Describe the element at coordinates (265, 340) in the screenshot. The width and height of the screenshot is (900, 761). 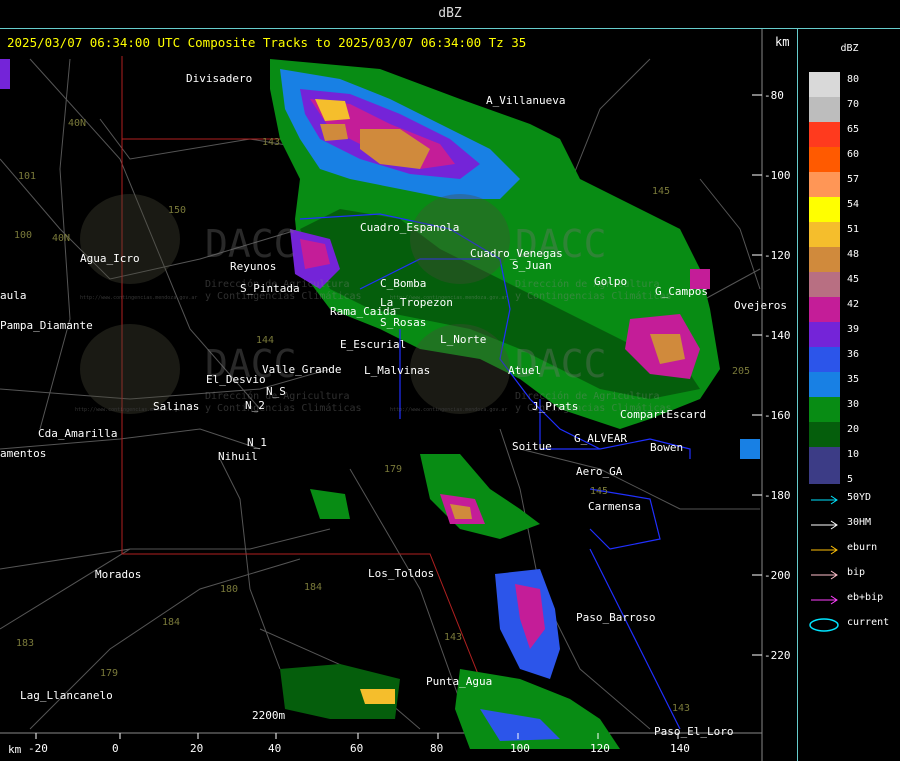
I see `route-label: 144` at that location.